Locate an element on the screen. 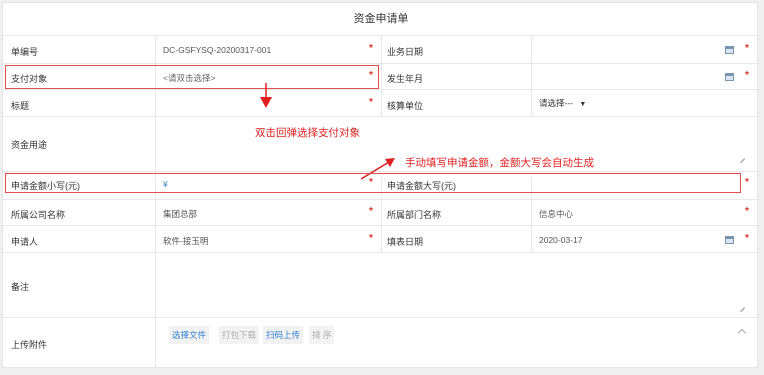  accounting-unit-value: 请选择--- is located at coordinates (556, 103).